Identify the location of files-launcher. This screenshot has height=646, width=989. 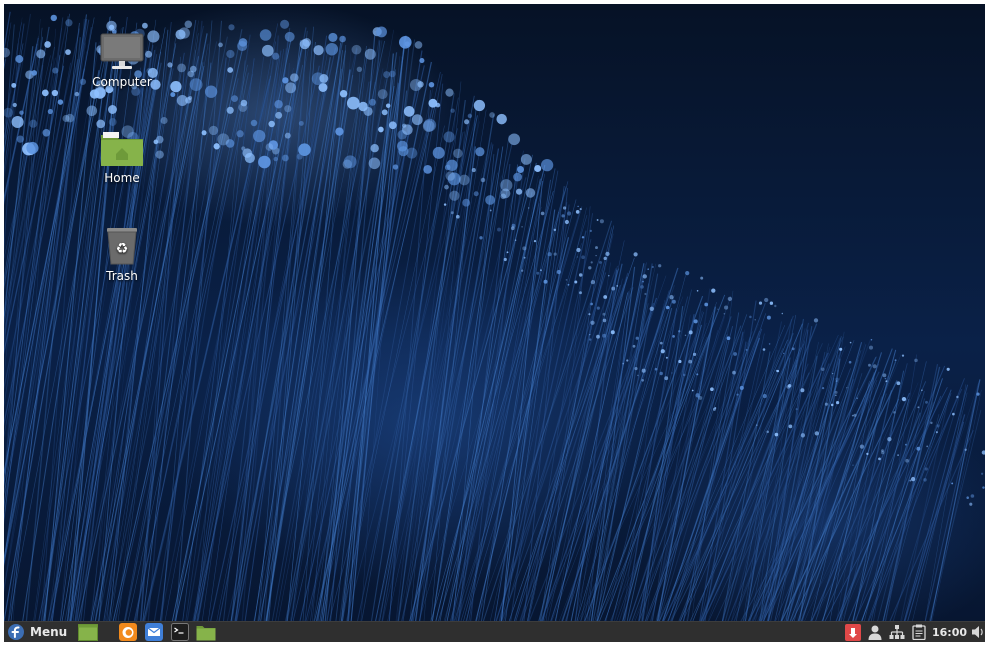
(206, 632).